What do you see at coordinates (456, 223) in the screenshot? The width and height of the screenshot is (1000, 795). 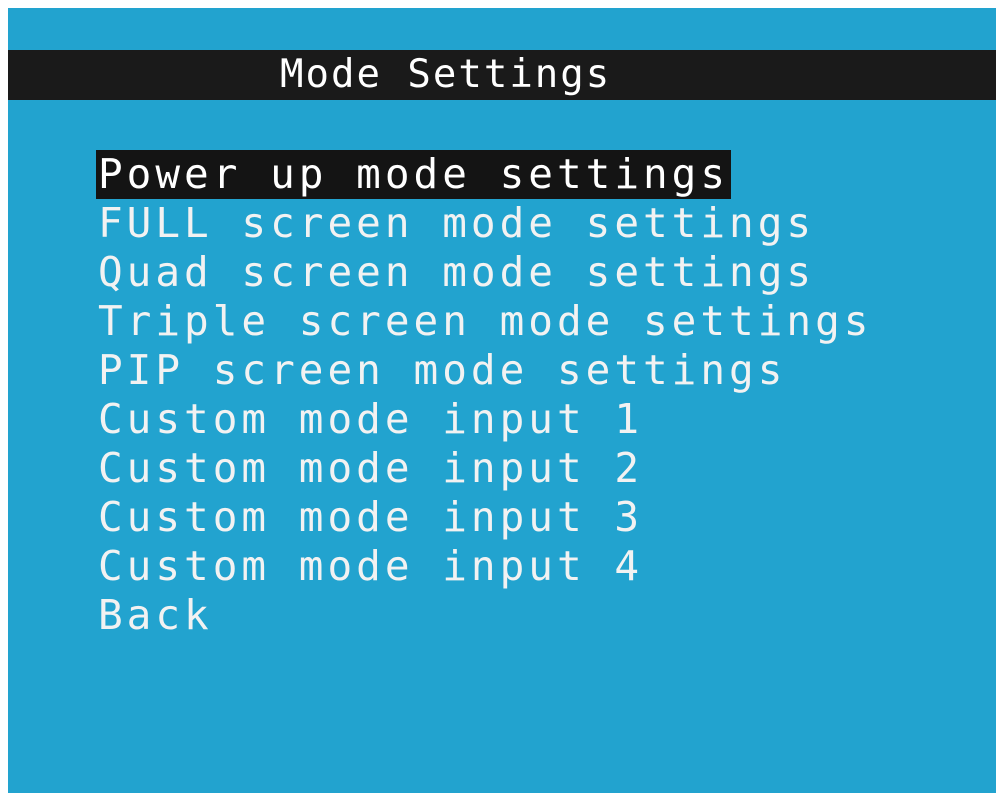 I see `menu-item-full-screen-mode-settings: FULL screen mode settings` at bounding box center [456, 223].